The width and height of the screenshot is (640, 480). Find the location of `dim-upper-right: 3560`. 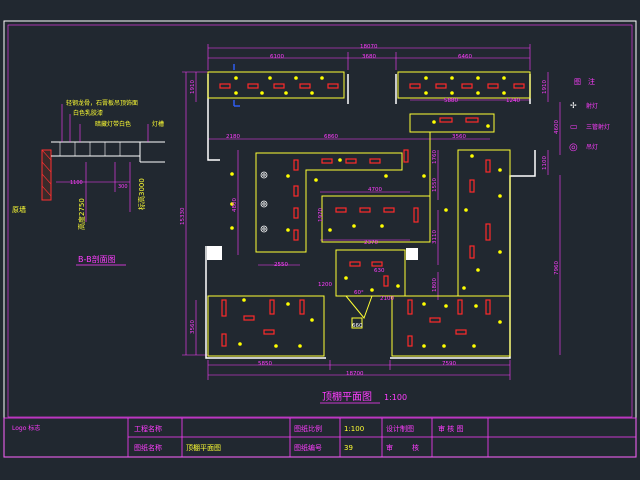

dim-upper-right: 3560 is located at coordinates (459, 137).